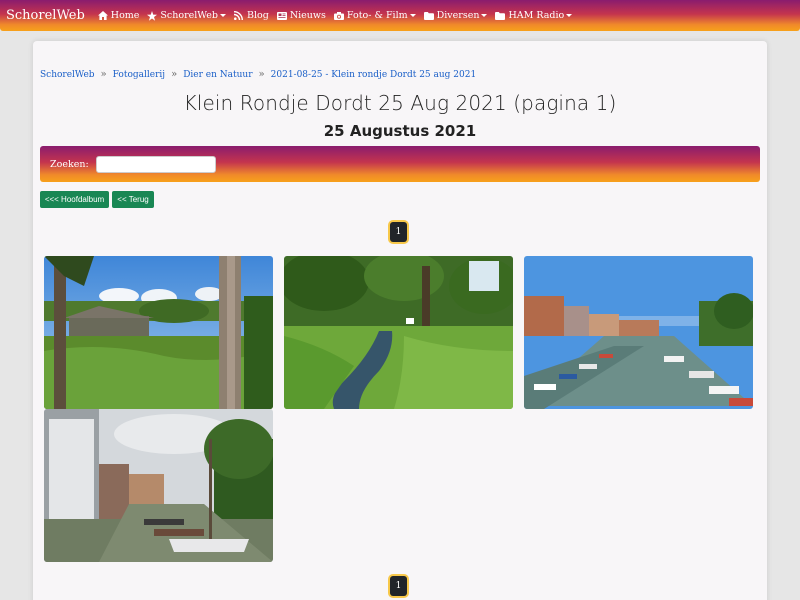  Describe the element at coordinates (158, 332) in the screenshot. I see `photo-farm-trees` at that location.